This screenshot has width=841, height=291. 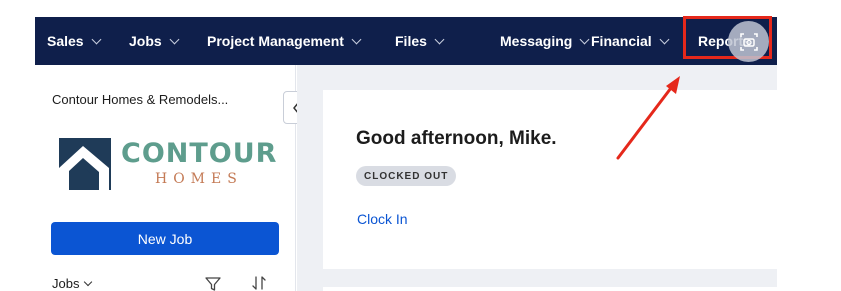 What do you see at coordinates (199, 153) in the screenshot?
I see `logo-wordmark: CONTOUR` at bounding box center [199, 153].